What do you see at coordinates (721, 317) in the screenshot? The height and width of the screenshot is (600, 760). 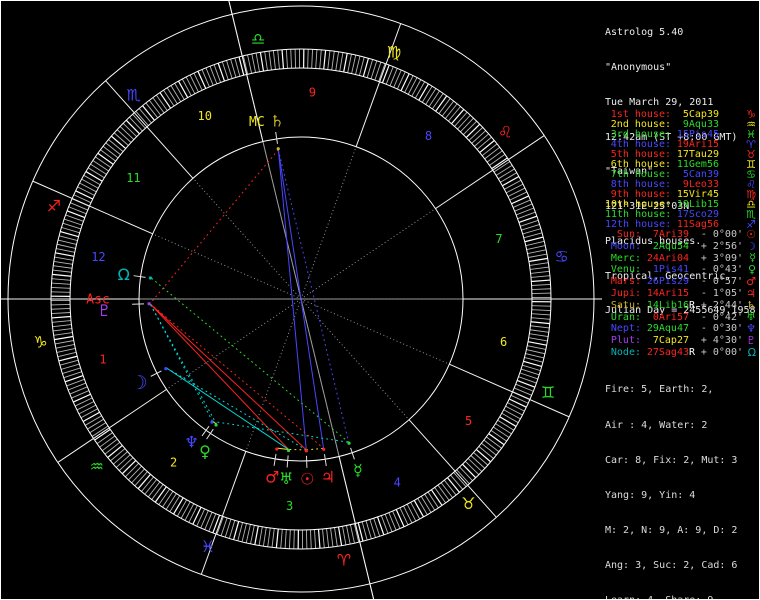 I see `daily-motion-value: - 0°42'` at bounding box center [721, 317].